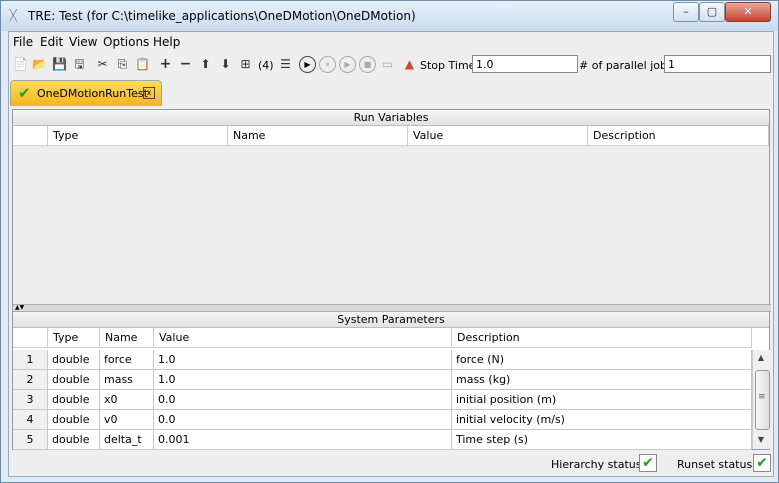 The height and width of the screenshot is (483, 779). I want to click on close-button: ✕, so click(748, 12).